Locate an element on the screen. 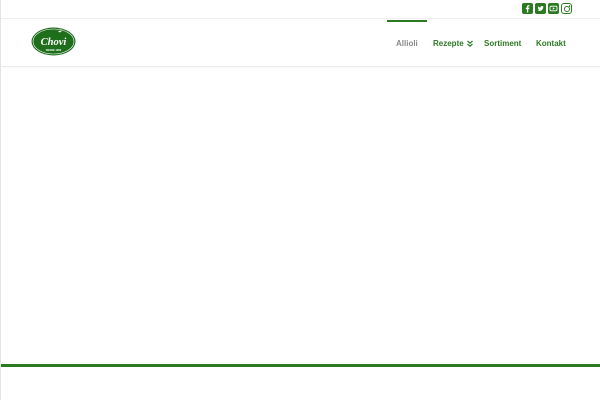  section-divider is located at coordinates (300, 365).